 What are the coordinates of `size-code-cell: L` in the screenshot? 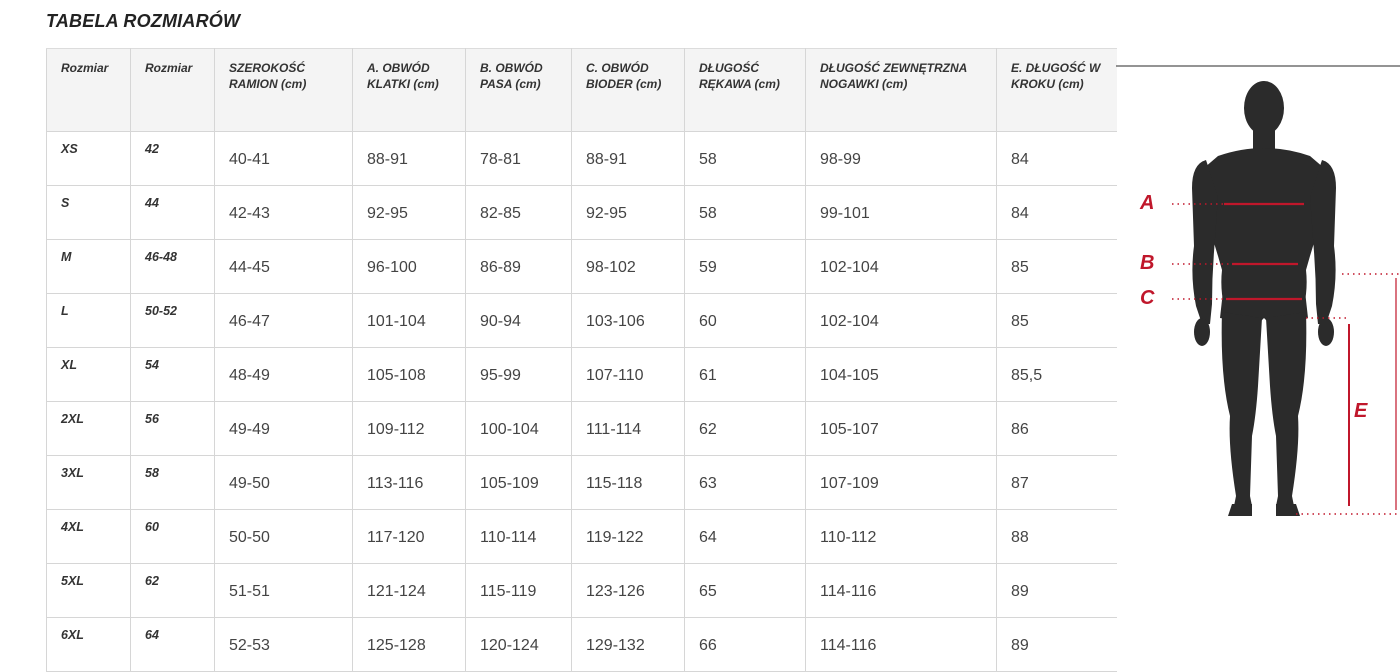 It's located at (88, 320).